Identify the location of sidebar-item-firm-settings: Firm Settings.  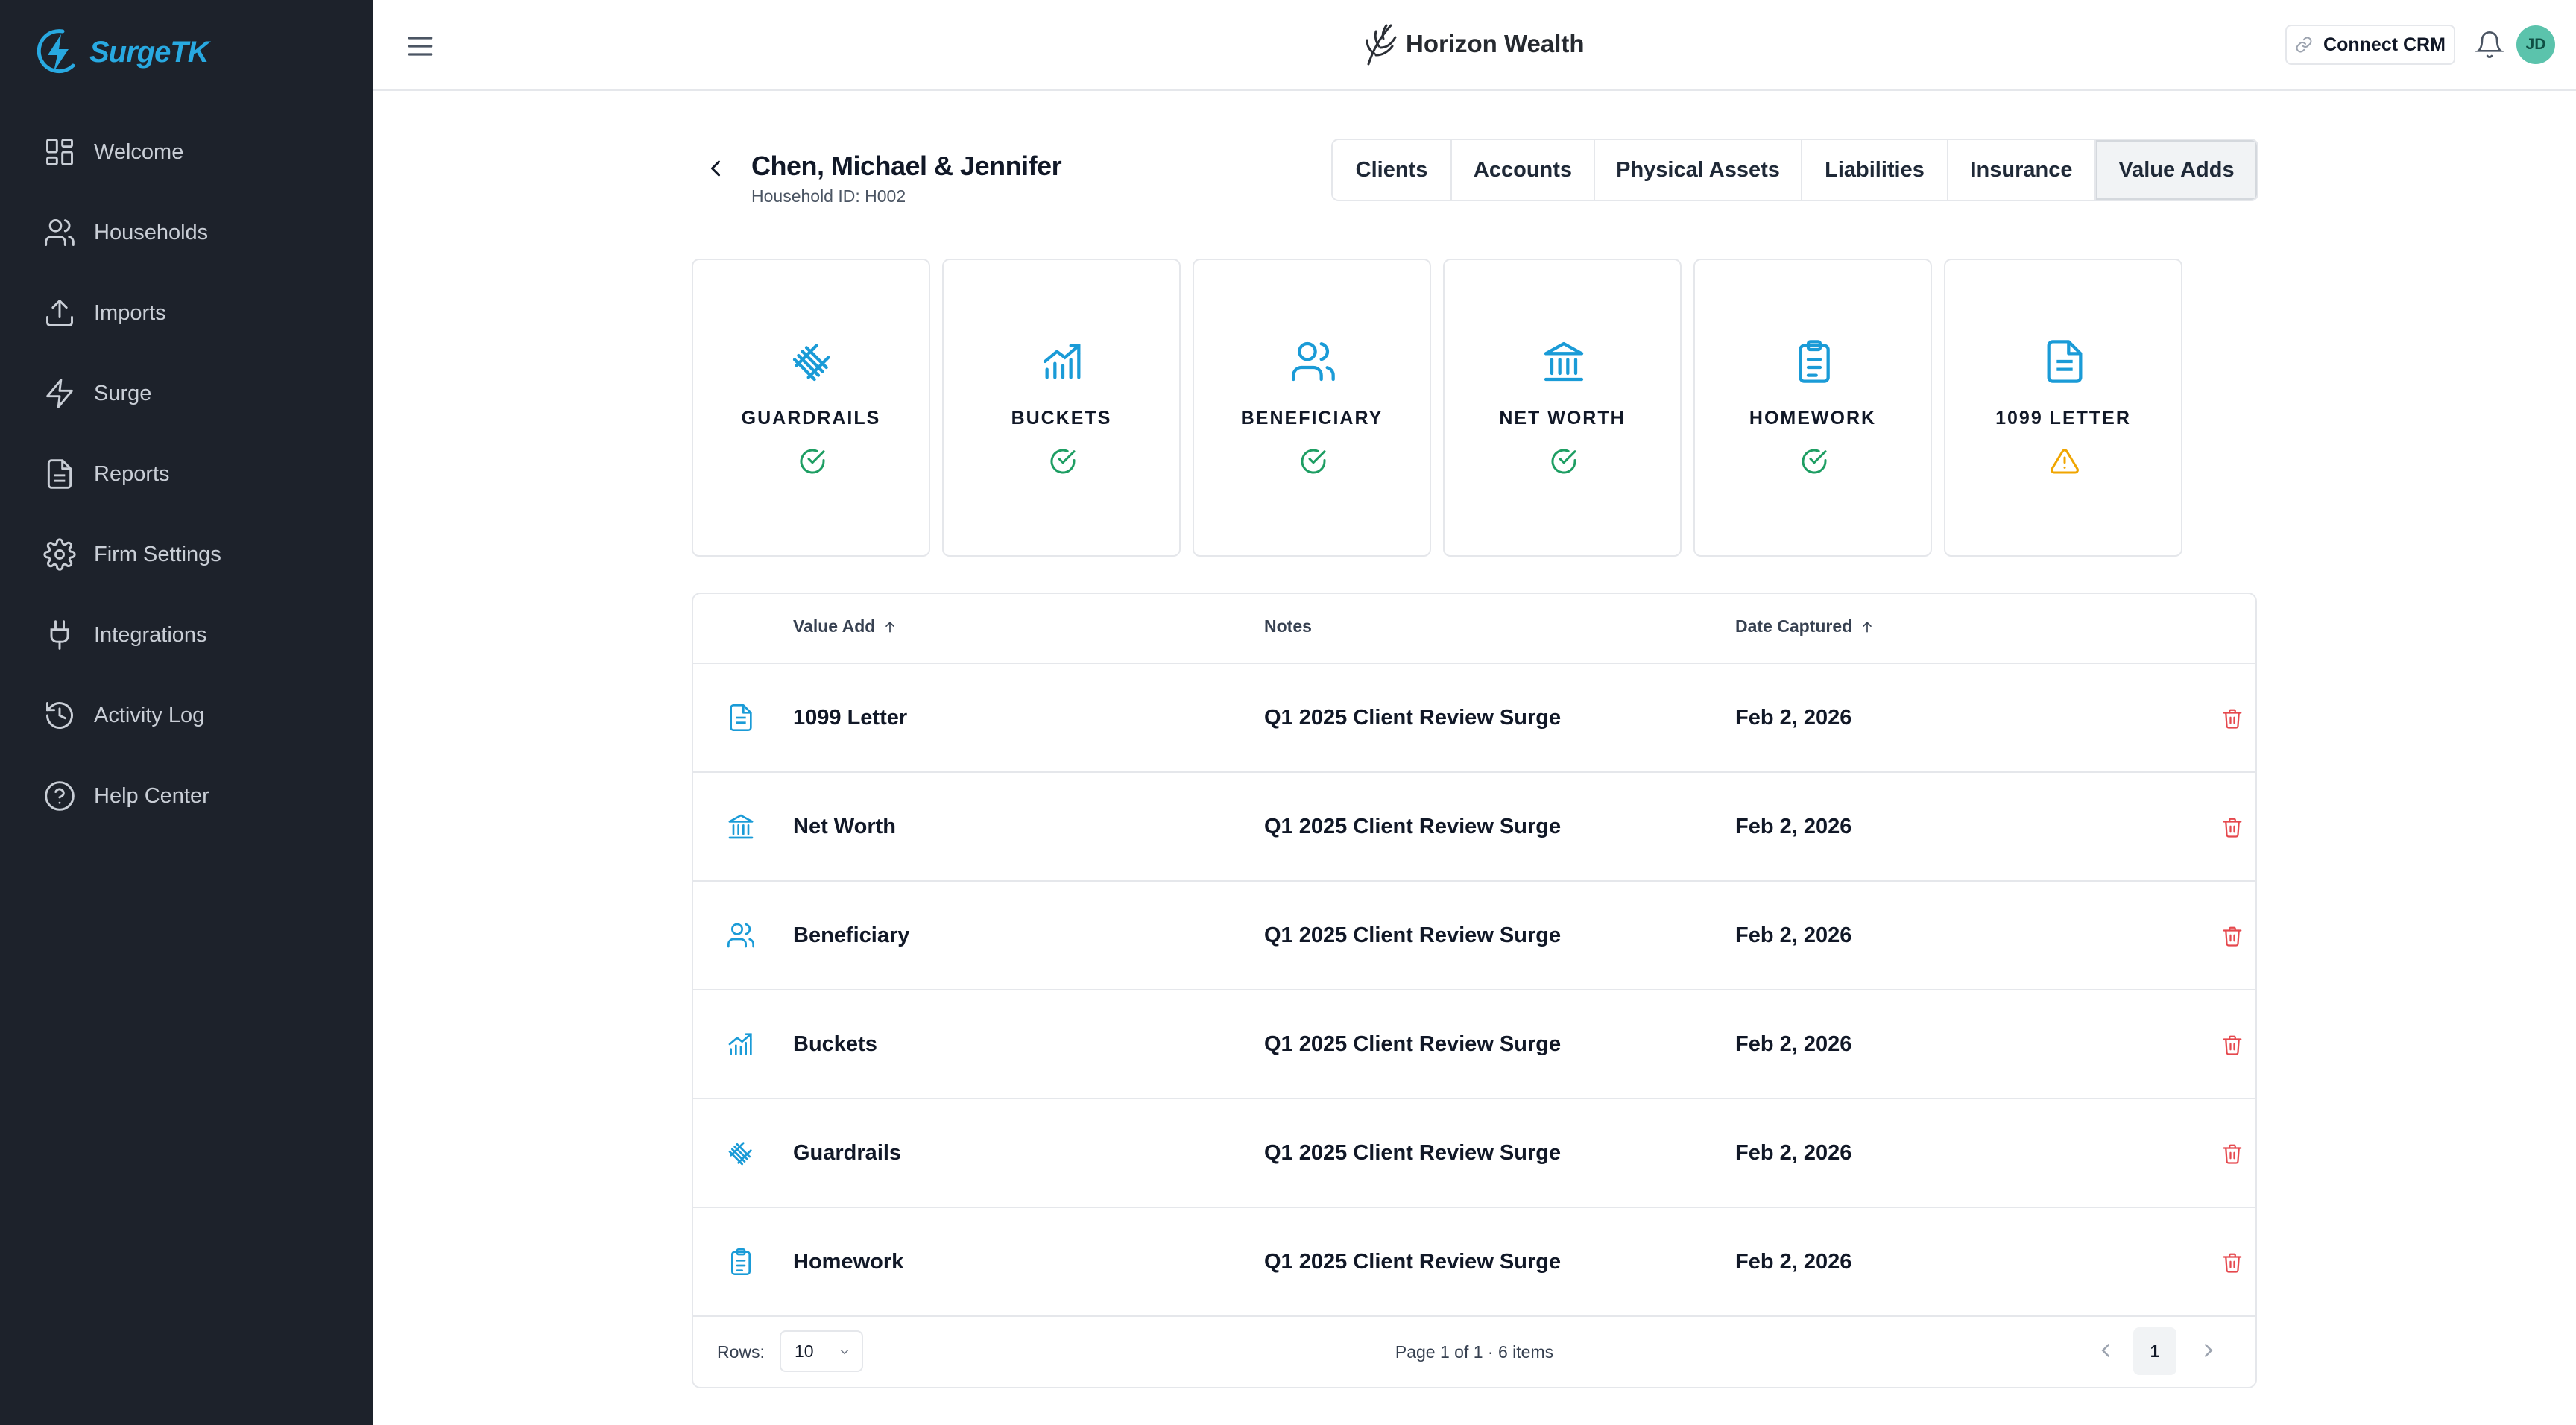
(187, 555).